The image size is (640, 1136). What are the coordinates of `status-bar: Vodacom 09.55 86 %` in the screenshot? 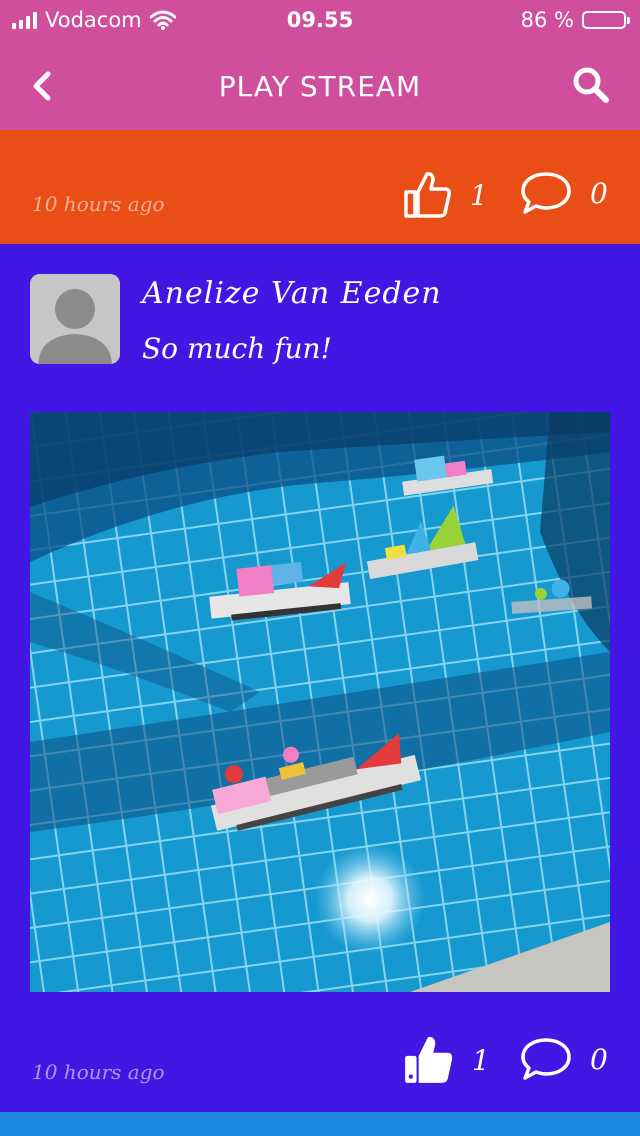 It's located at (320, 21).